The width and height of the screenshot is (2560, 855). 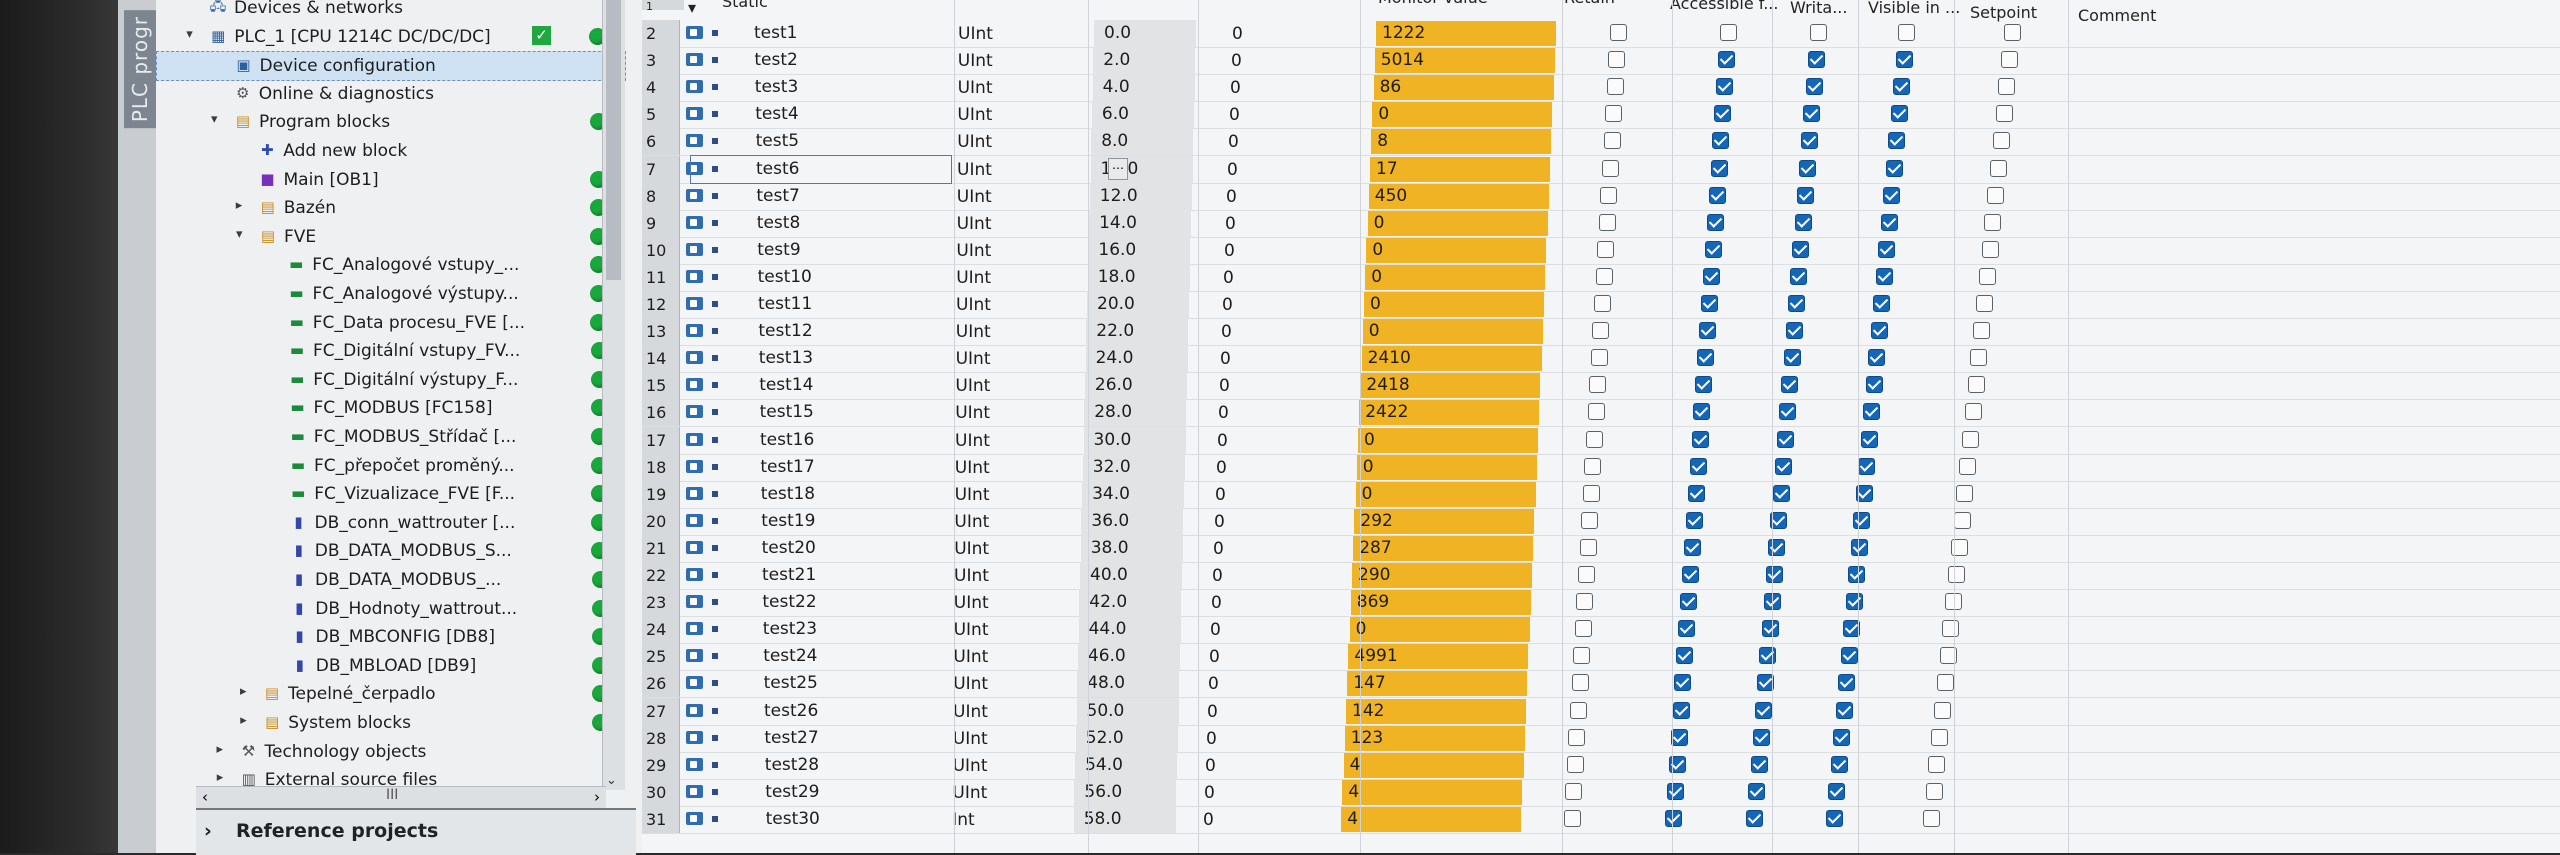 What do you see at coordinates (390, 122) in the screenshot?
I see `tree-item: ▾ ▤ Program blocks` at bounding box center [390, 122].